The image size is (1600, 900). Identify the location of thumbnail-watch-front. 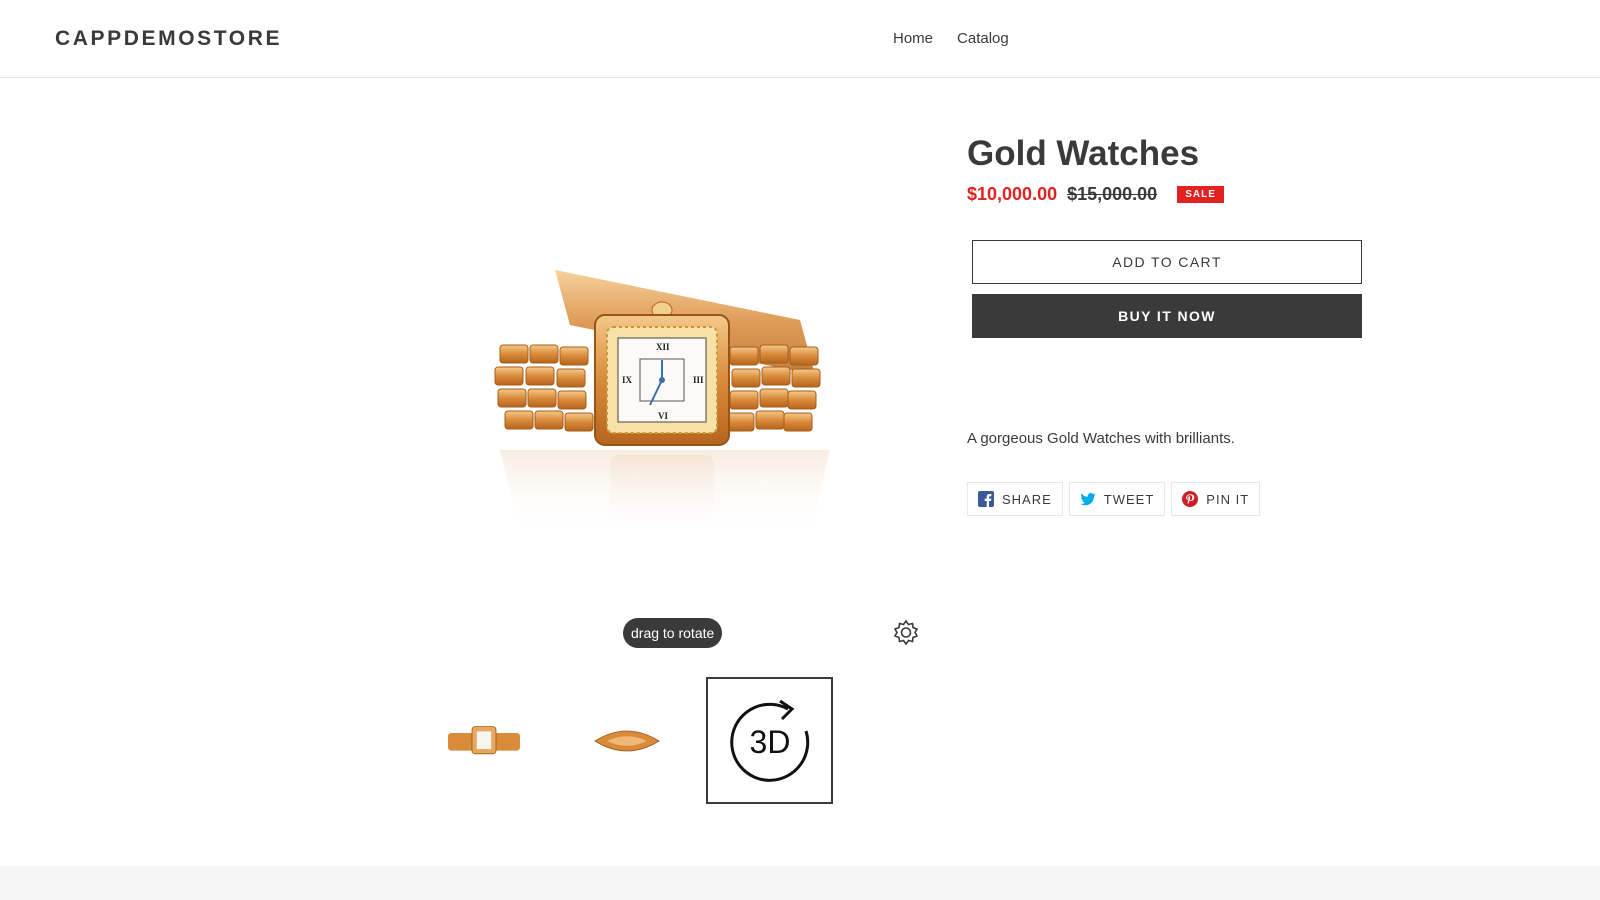
(483, 740).